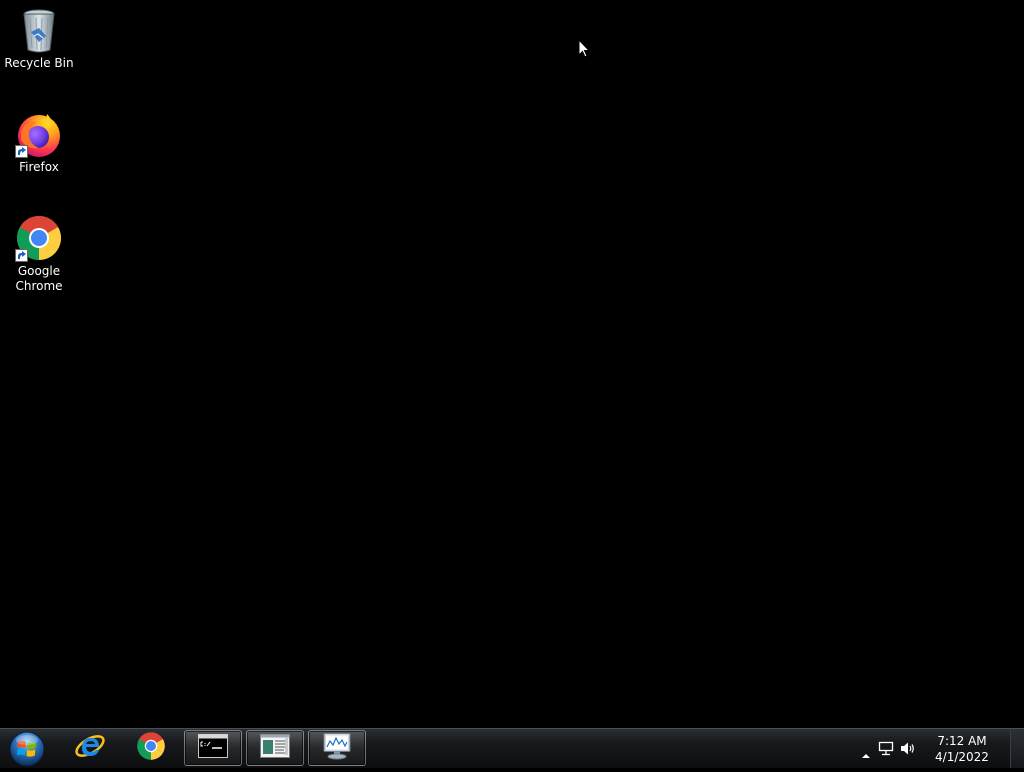 This screenshot has height=772, width=1024. What do you see at coordinates (1017, 748) in the screenshot?
I see `show-desktop-button` at bounding box center [1017, 748].